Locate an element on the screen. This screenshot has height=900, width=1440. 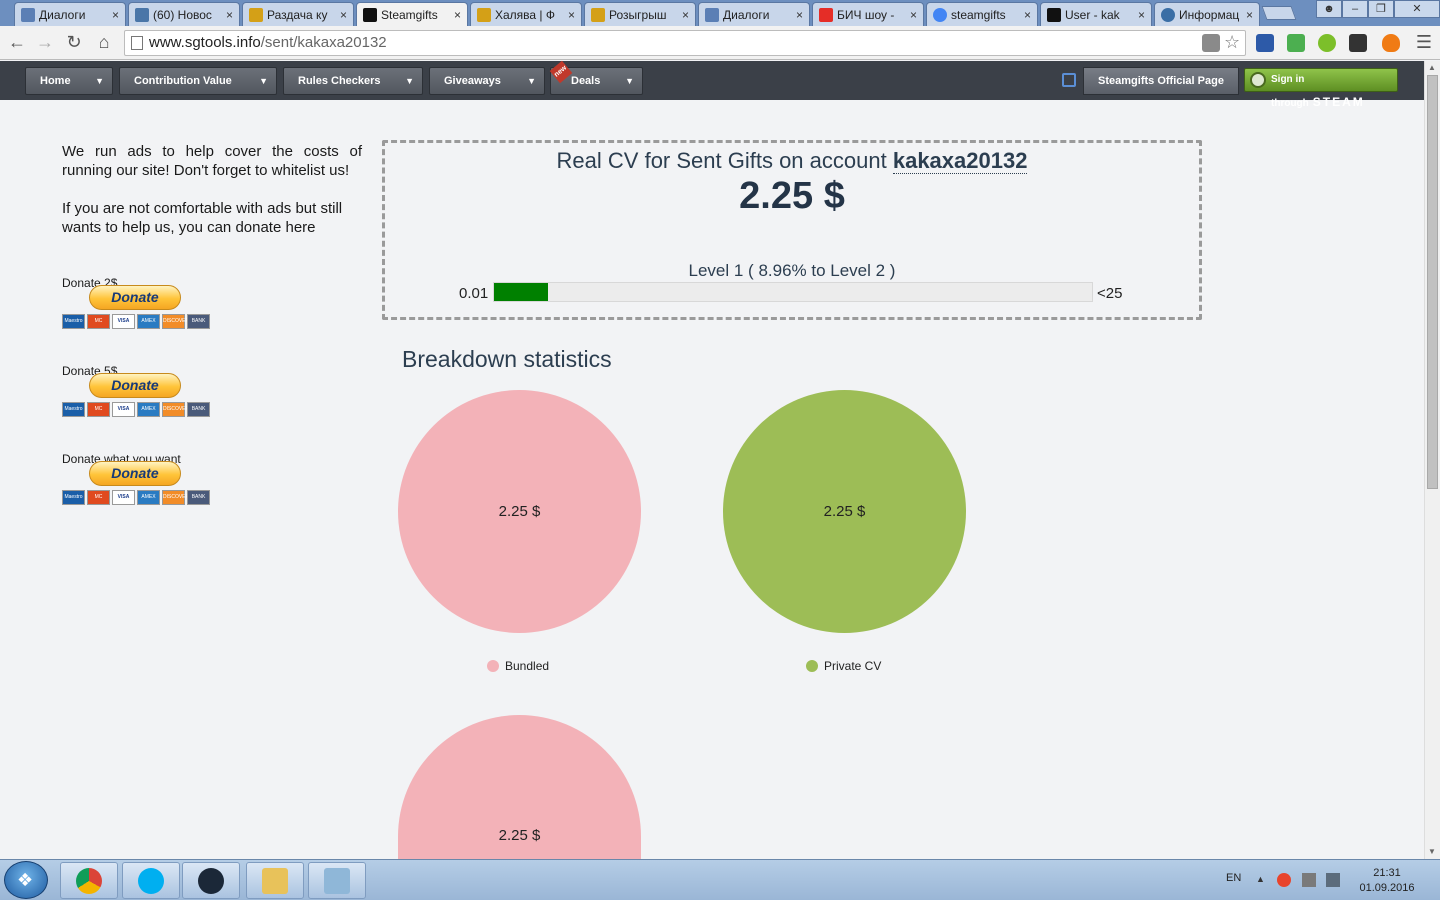
new-badge: new is located at coordinates (561, 72).